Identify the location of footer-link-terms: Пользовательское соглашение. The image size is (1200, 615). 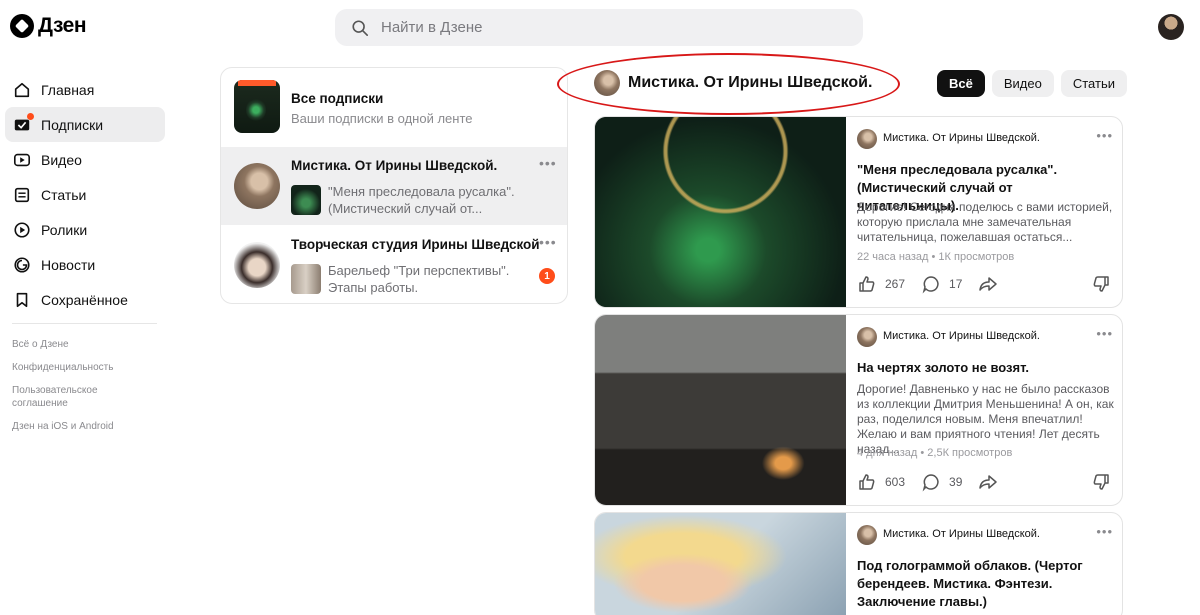
(77, 397).